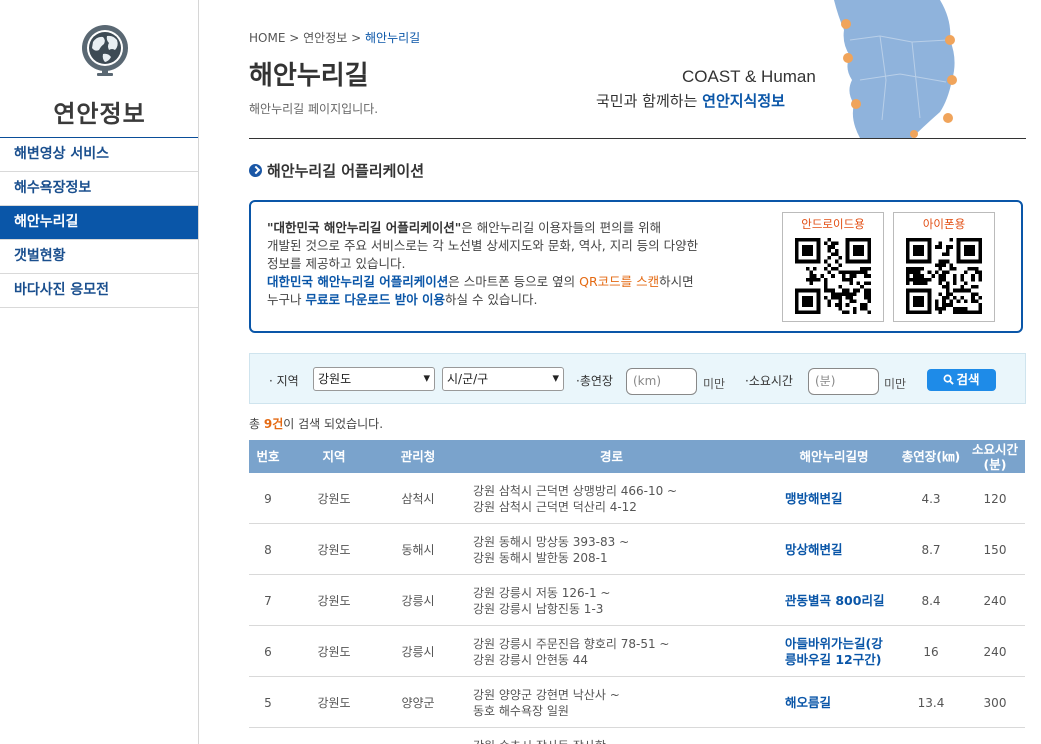 This screenshot has width=1041, height=744. What do you see at coordinates (491, 299) in the screenshot?
I see `app-text-line: 하실 수 있습니다.` at bounding box center [491, 299].